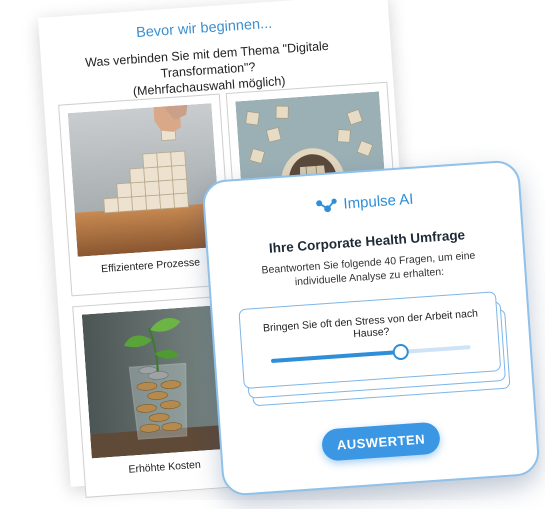 The height and width of the screenshot is (509, 545). I want to click on impulse-logo-icon, so click(326, 205).